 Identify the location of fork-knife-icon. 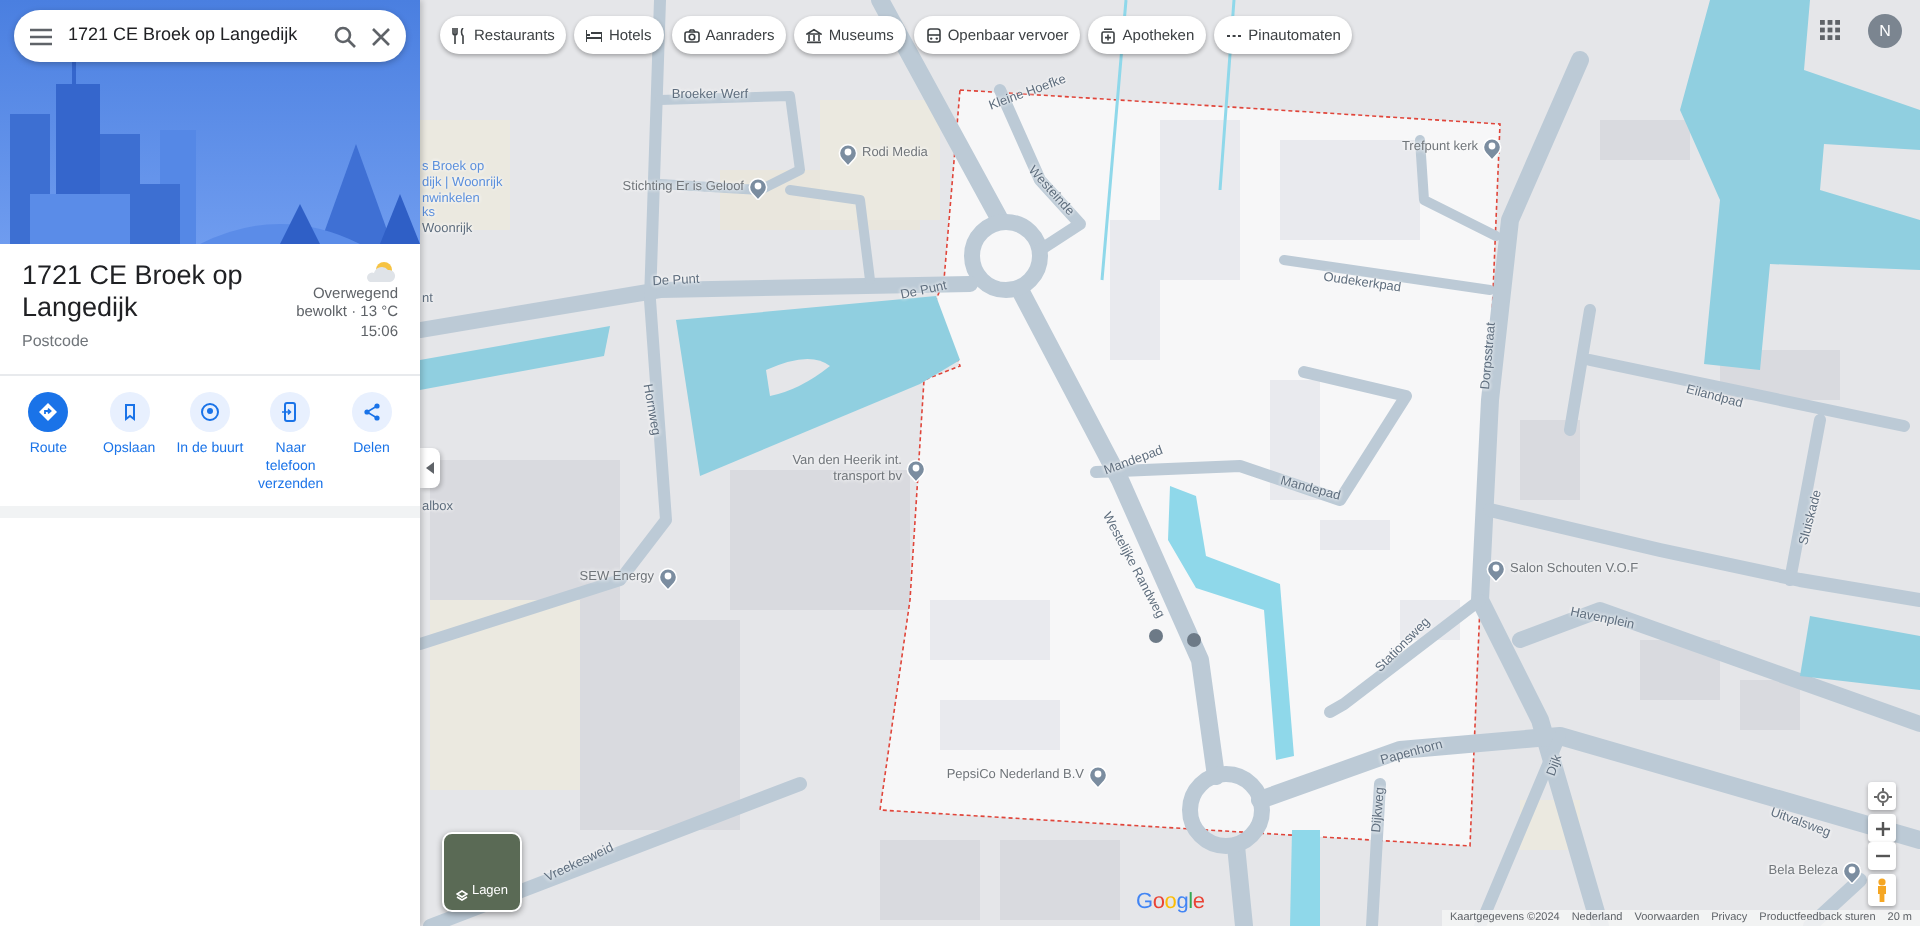
(460, 35).